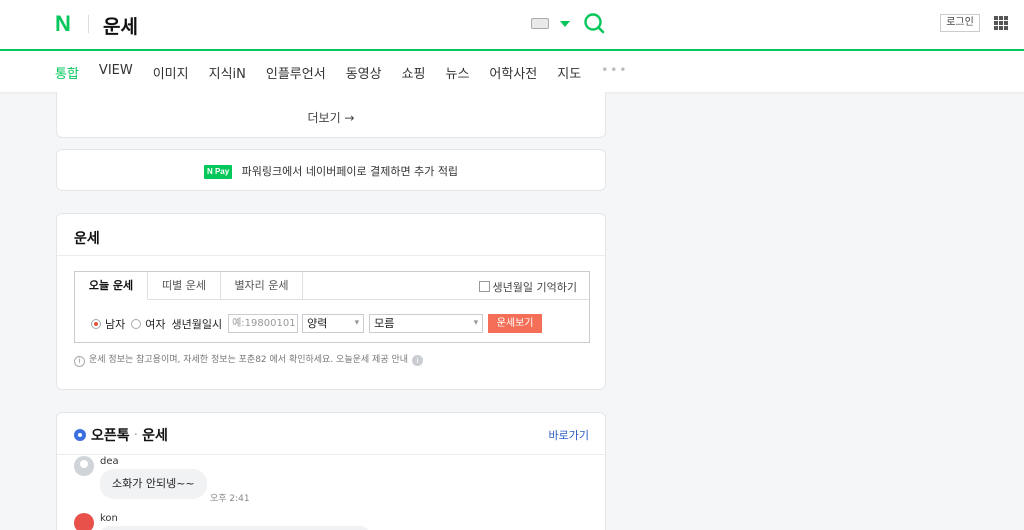  What do you see at coordinates (540, 23) in the screenshot?
I see `keyboard-icon` at bounding box center [540, 23].